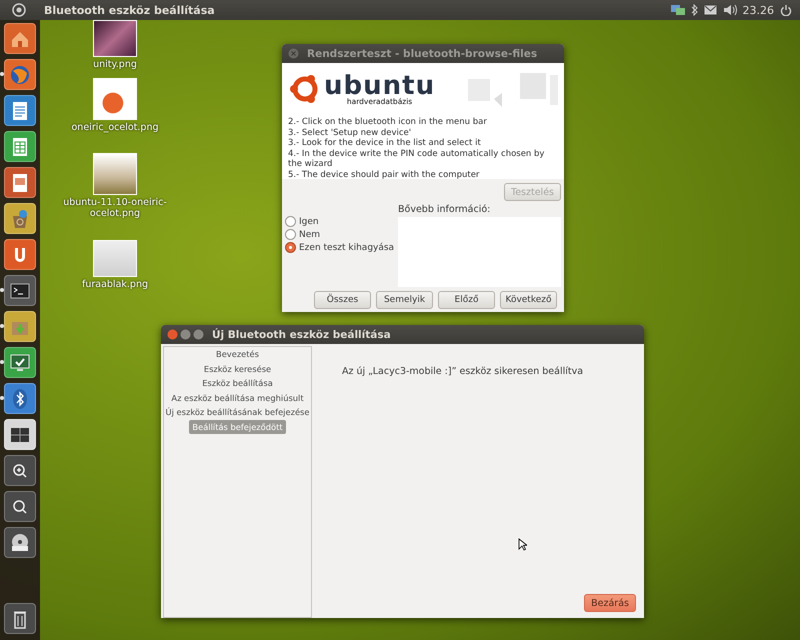 The height and width of the screenshot is (640, 800). I want to click on monitor-check-icon, so click(20, 363).